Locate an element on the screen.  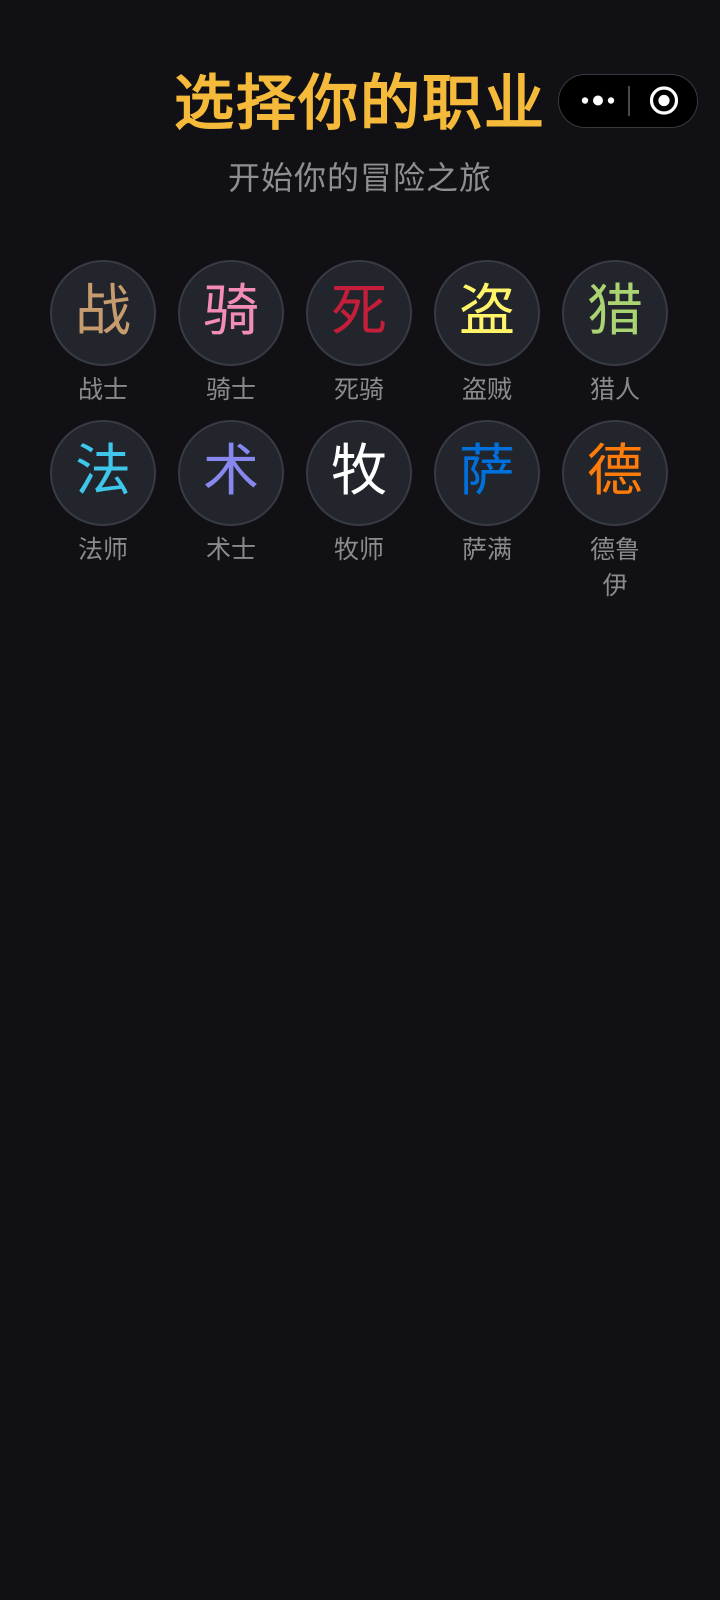
class-glyph: 盗 is located at coordinates (487, 311).